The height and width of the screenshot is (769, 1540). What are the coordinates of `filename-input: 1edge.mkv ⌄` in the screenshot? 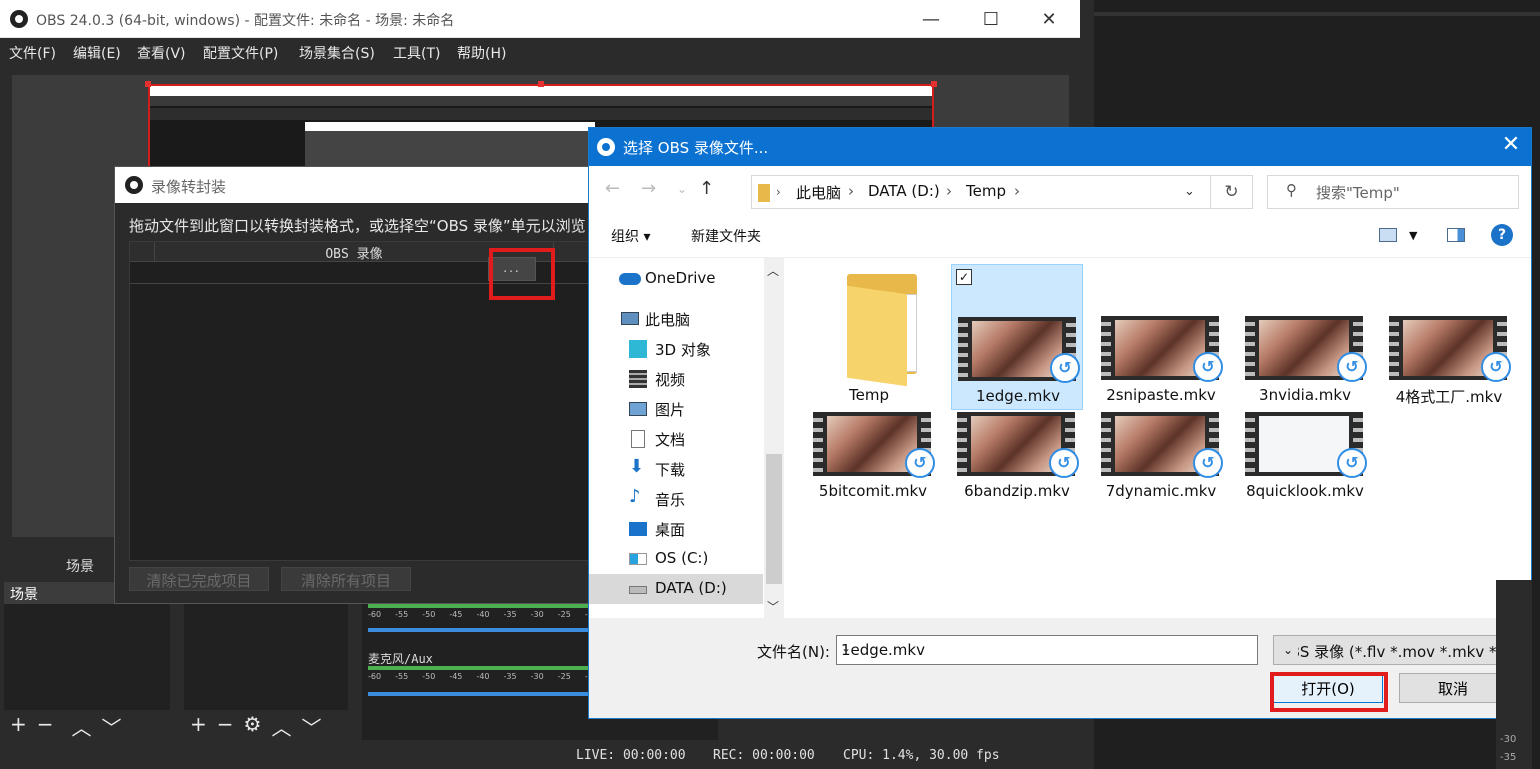 It's located at (1047, 650).